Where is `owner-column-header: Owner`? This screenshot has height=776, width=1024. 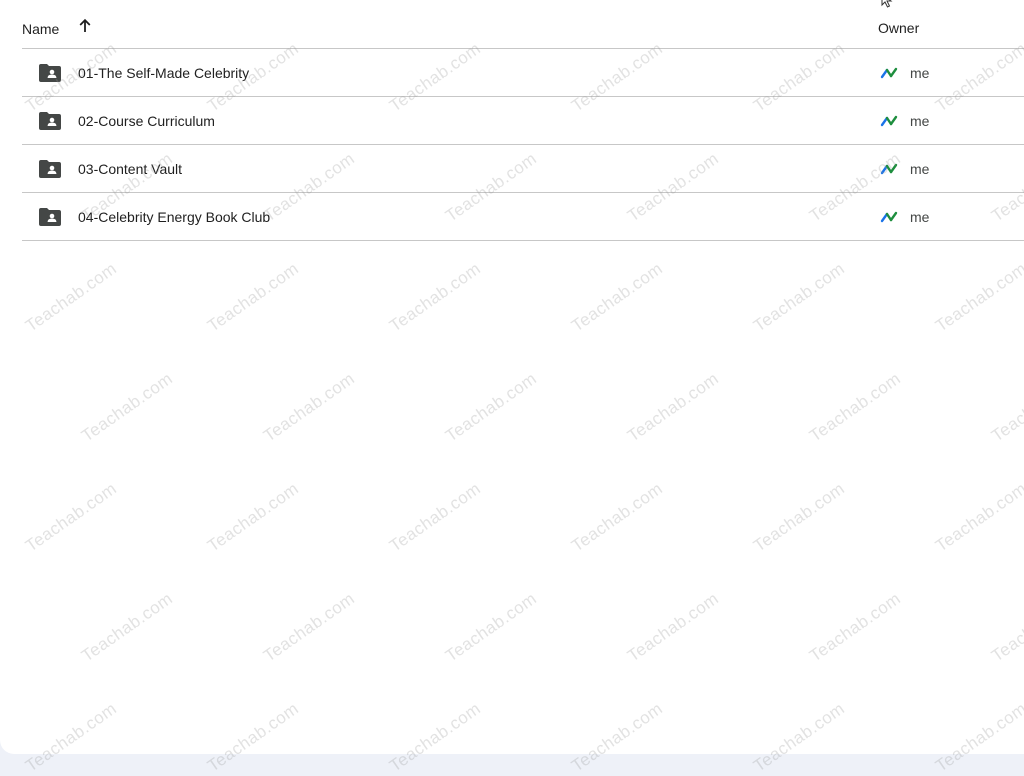
owner-column-header: Owner is located at coordinates (898, 28).